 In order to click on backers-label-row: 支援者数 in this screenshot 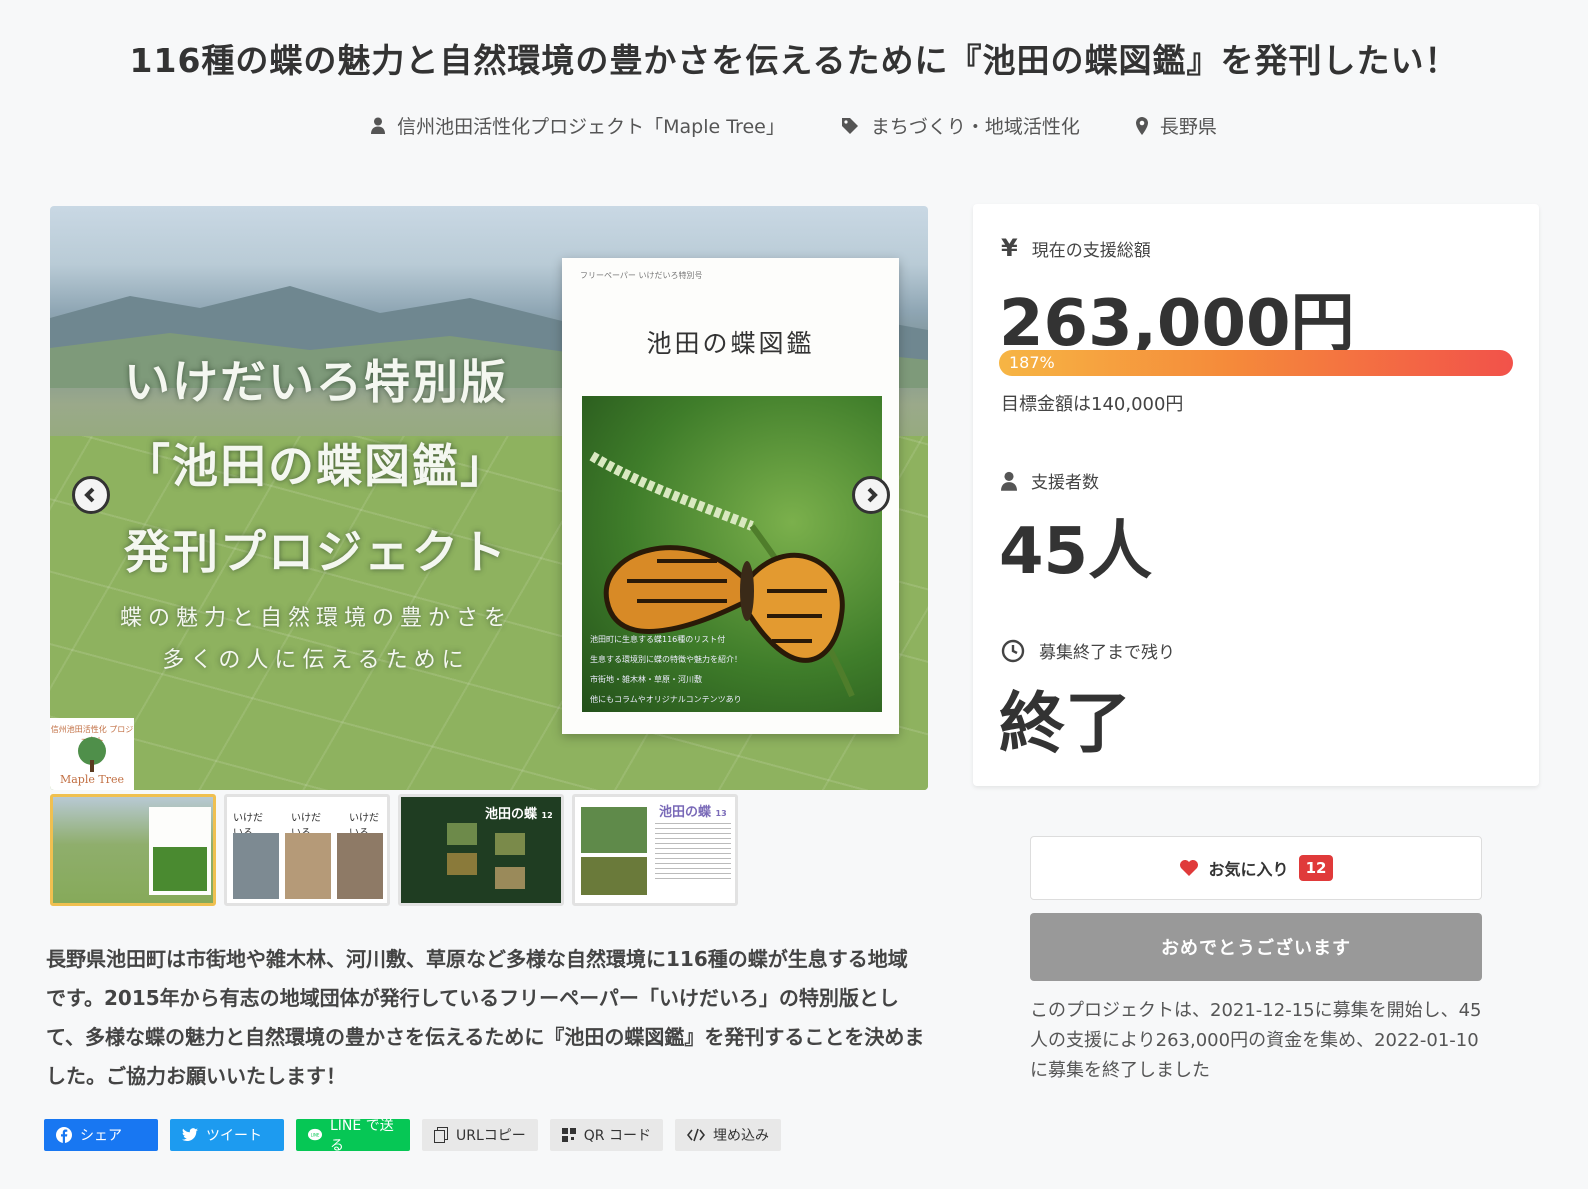, I will do `click(1050, 480)`.